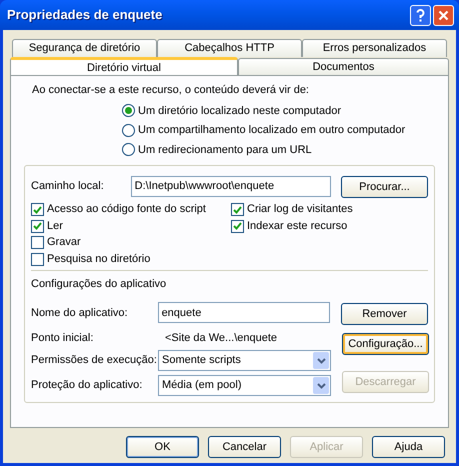  What do you see at coordinates (244, 385) in the screenshot?
I see `dropdown: Média (em pool)` at bounding box center [244, 385].